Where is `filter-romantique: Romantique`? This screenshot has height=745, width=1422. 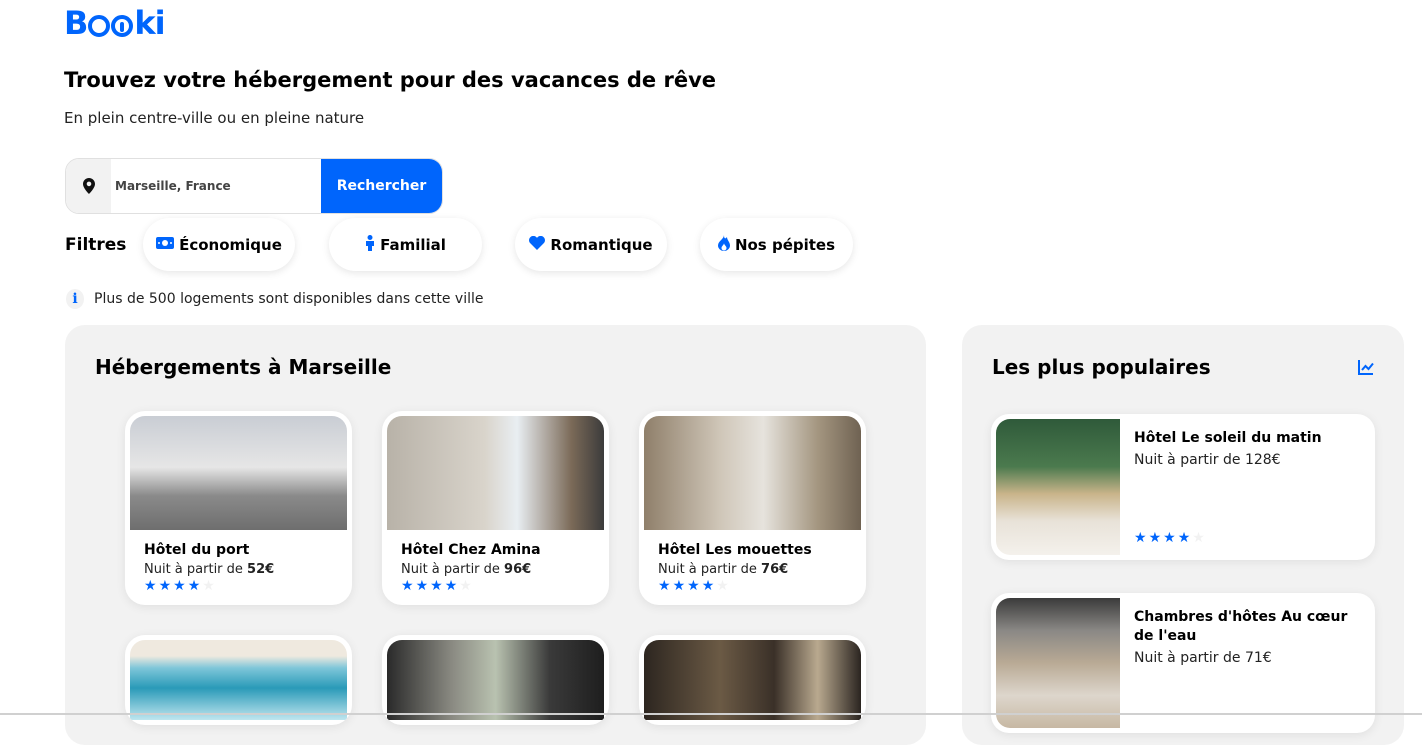
filter-romantique: Romantique is located at coordinates (591, 244).